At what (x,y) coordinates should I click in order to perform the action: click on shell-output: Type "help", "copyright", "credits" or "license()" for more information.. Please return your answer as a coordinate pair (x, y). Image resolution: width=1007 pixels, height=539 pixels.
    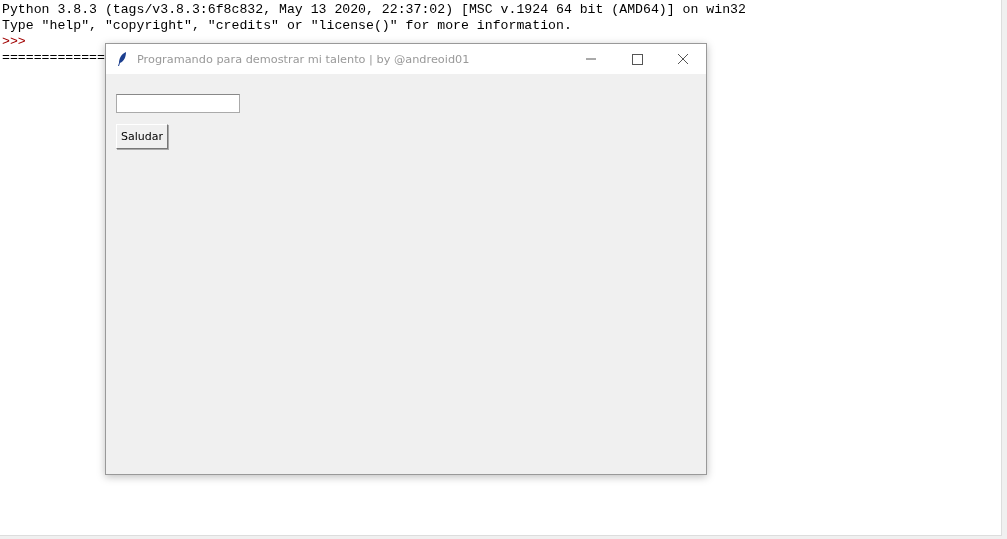
    Looking at the image, I should click on (287, 25).